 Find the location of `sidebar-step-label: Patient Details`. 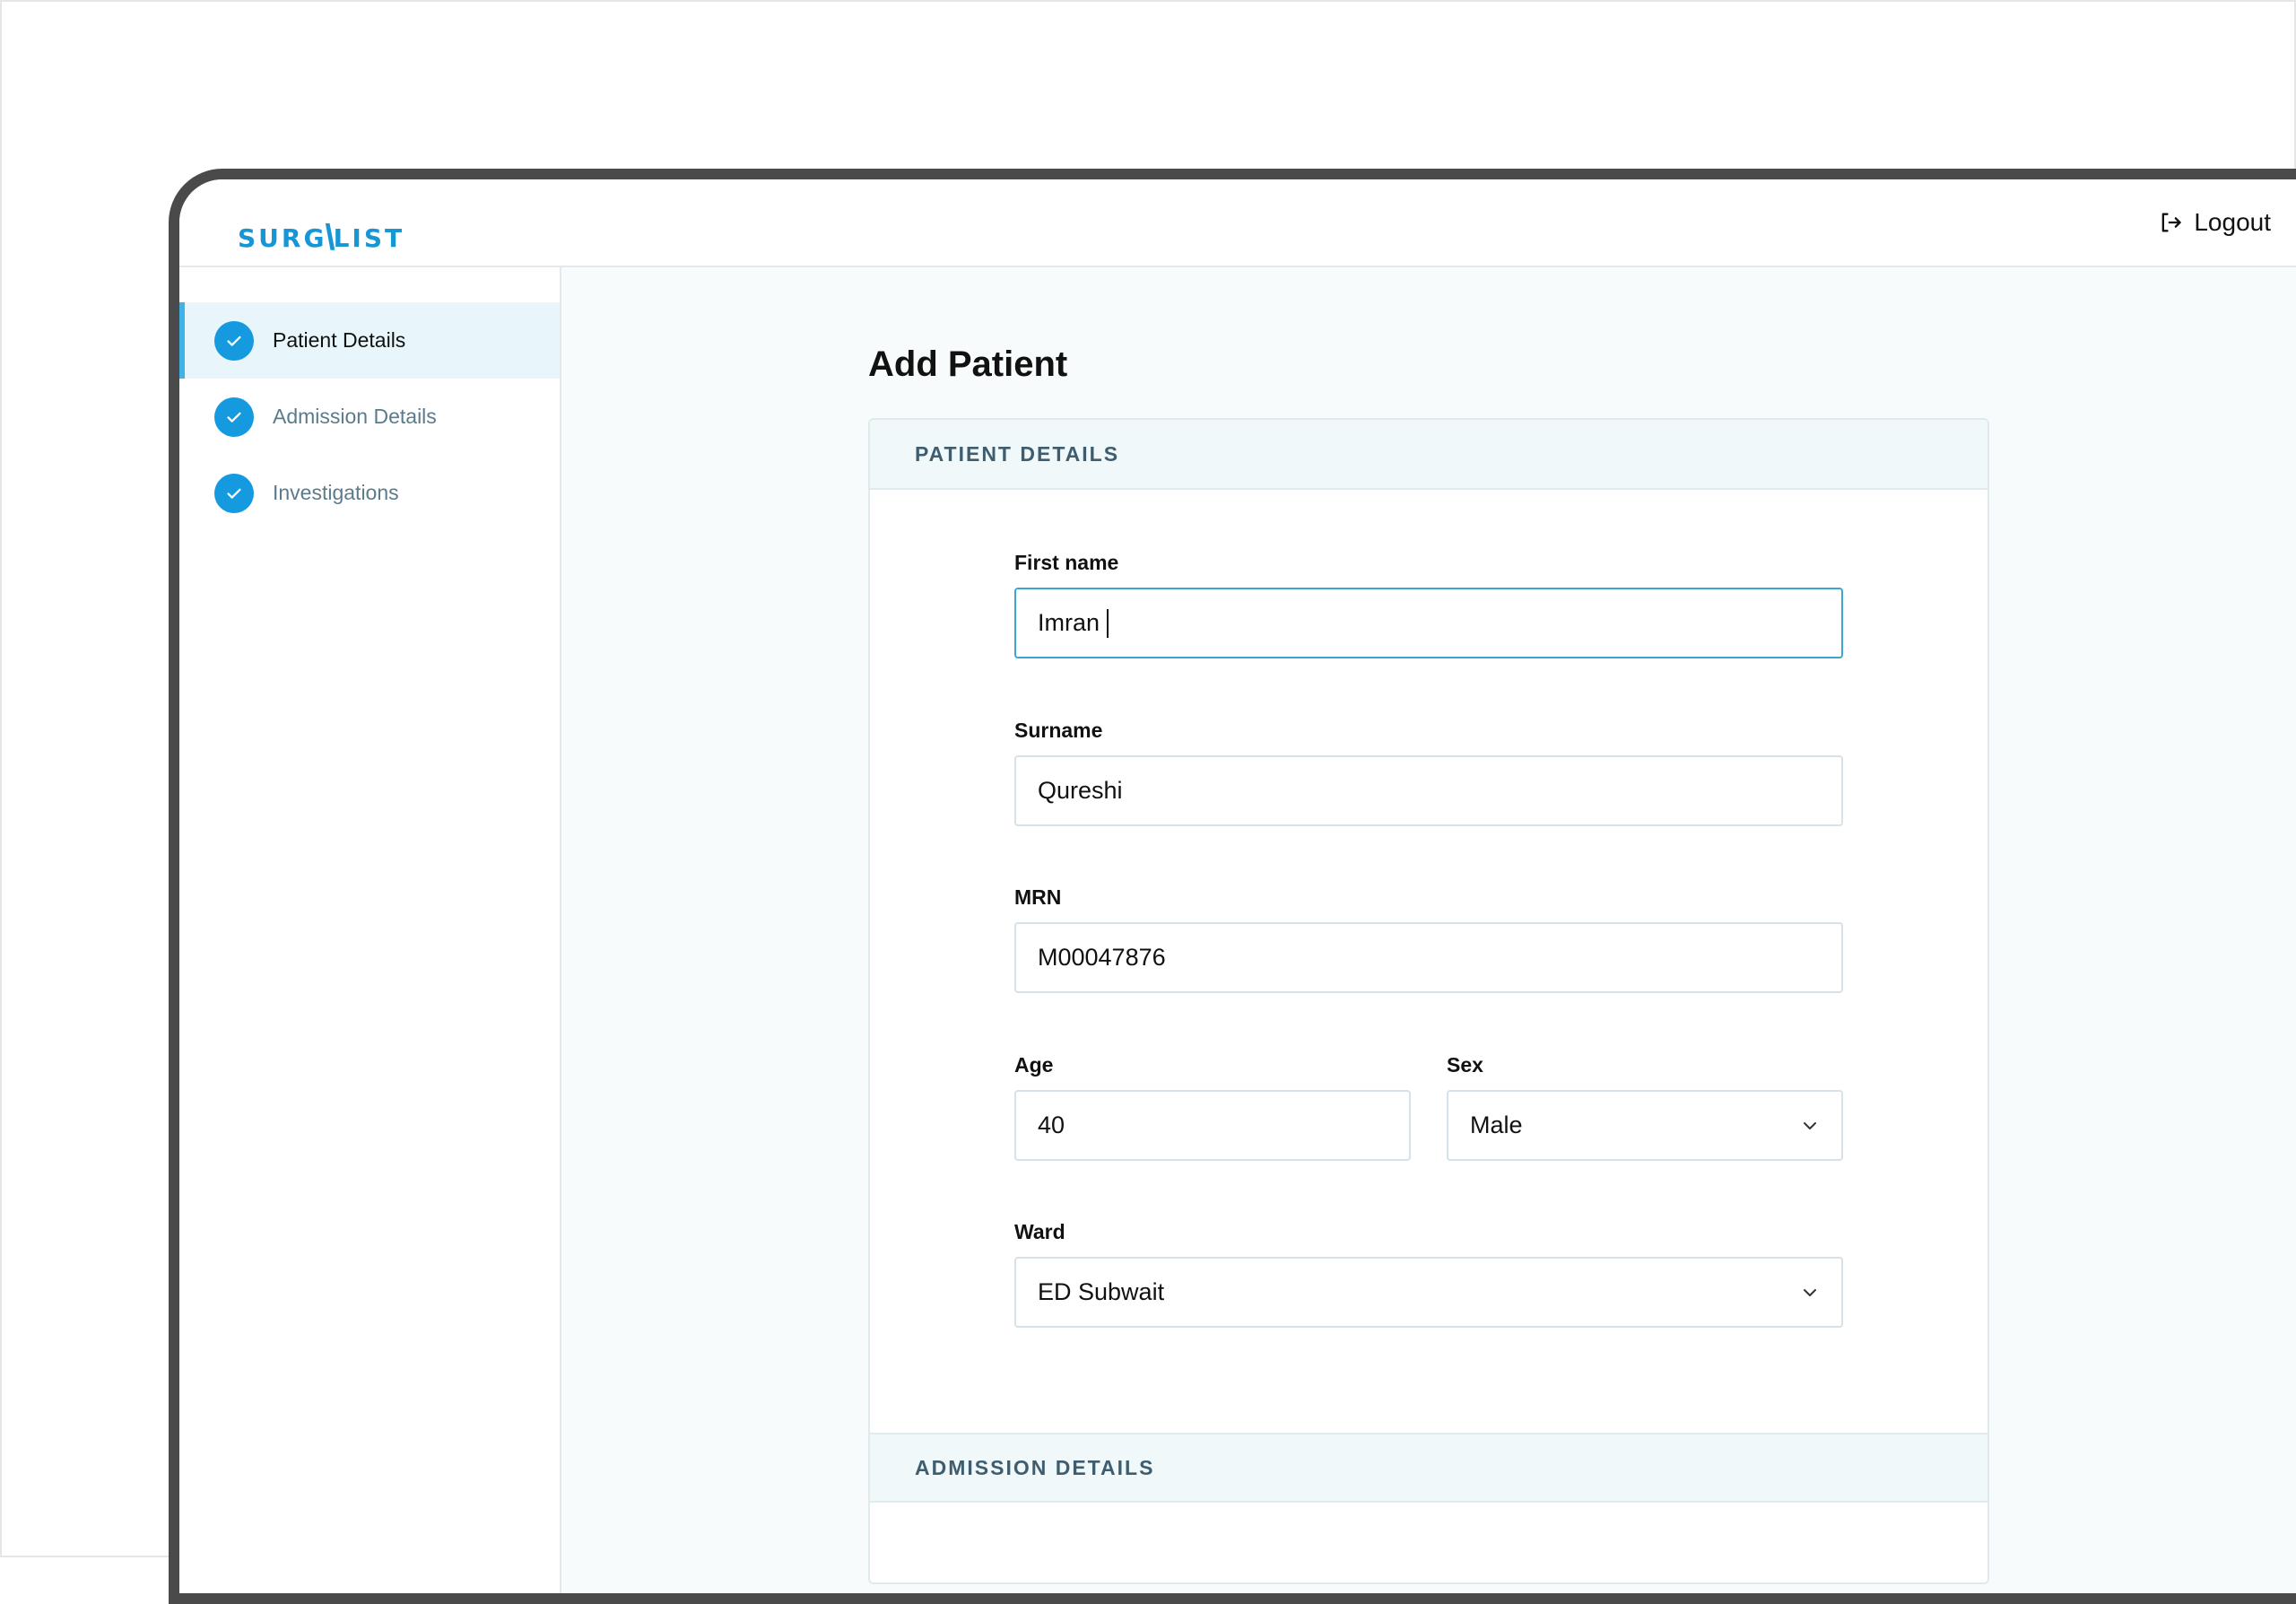

sidebar-step-label: Patient Details is located at coordinates (339, 340).